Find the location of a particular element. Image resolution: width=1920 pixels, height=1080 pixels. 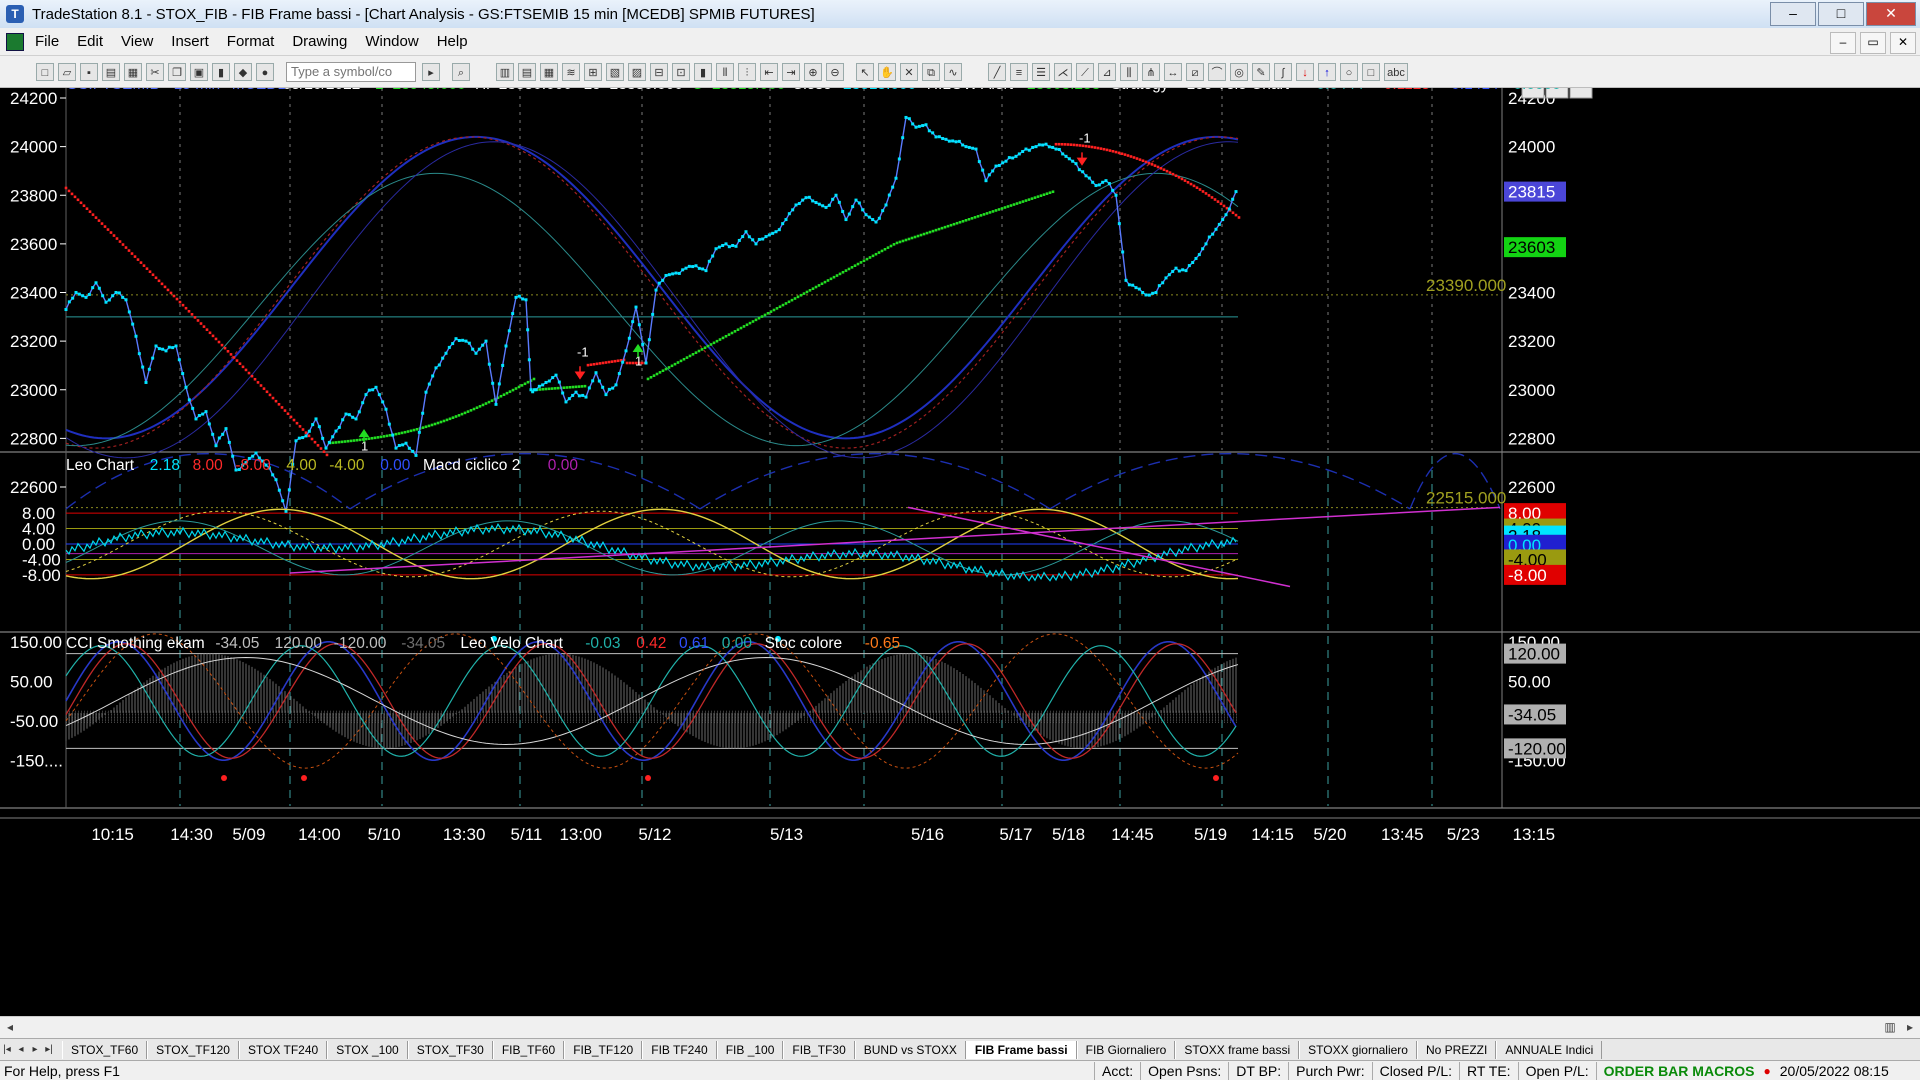

arc-tool-icon: ⌒ is located at coordinates (1217, 71).